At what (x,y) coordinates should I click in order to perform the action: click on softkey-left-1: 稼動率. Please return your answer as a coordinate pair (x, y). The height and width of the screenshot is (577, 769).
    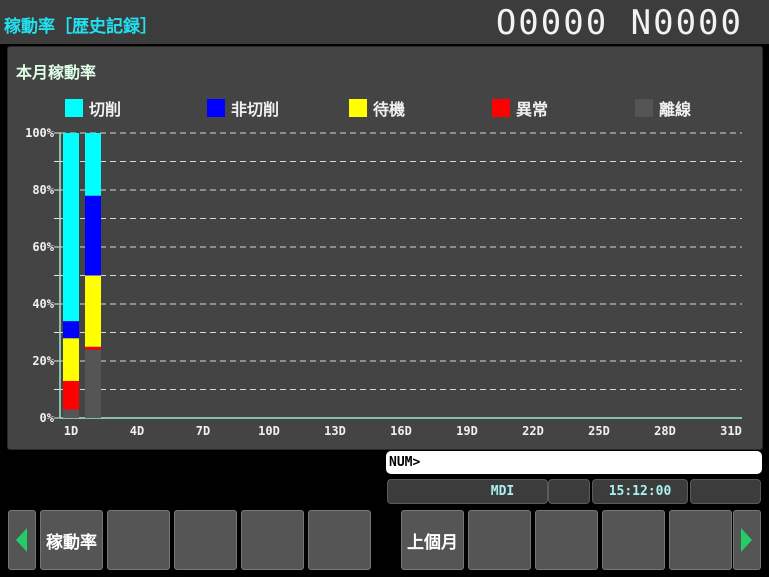
    Looking at the image, I should click on (71, 540).